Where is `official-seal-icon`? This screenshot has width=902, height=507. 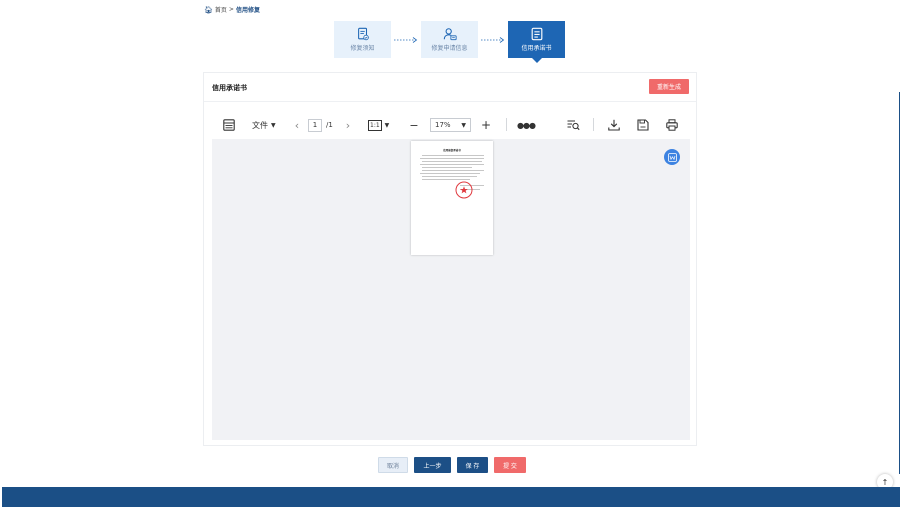
official-seal-icon is located at coordinates (464, 190).